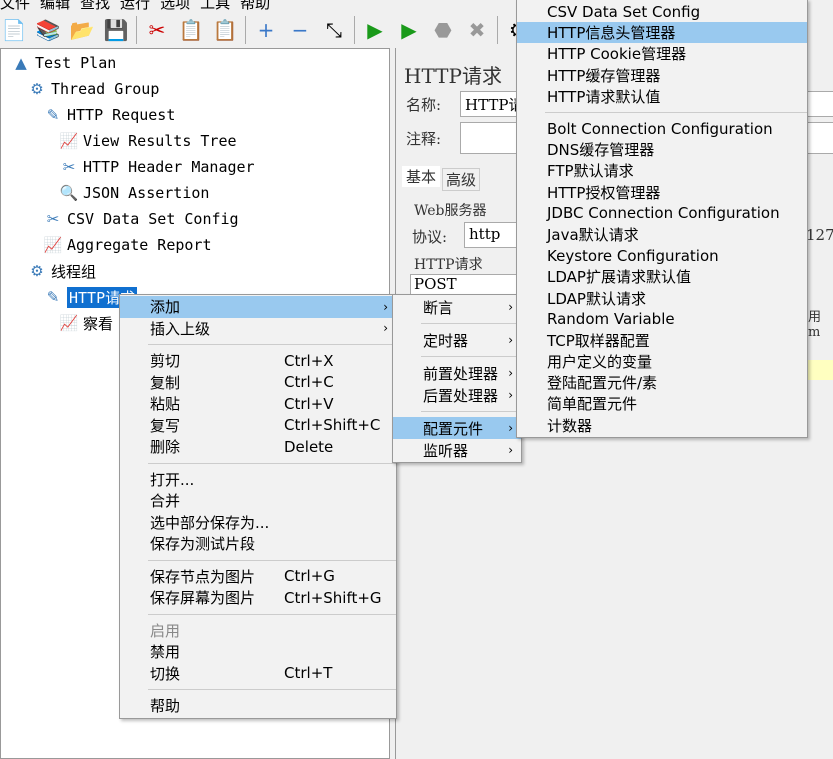  What do you see at coordinates (48, 30) in the screenshot?
I see `templates-button: 📚` at bounding box center [48, 30].